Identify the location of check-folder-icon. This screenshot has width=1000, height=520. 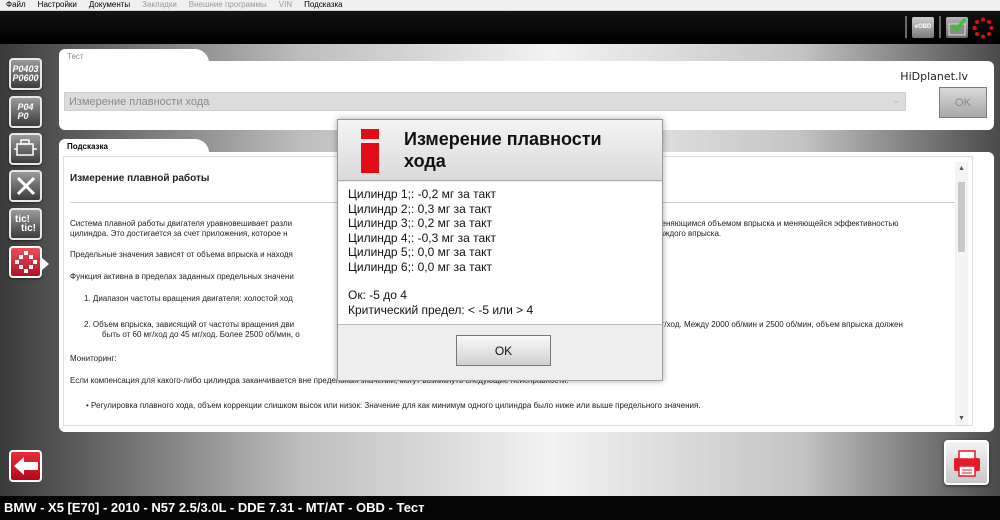
(957, 27).